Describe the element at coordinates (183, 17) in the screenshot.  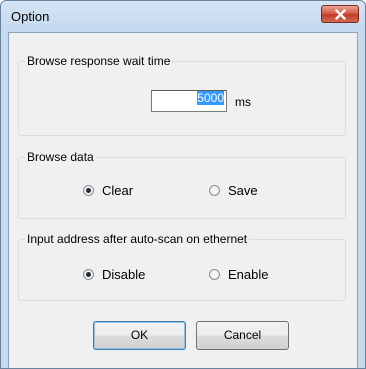
I see `title-bar: Option` at that location.